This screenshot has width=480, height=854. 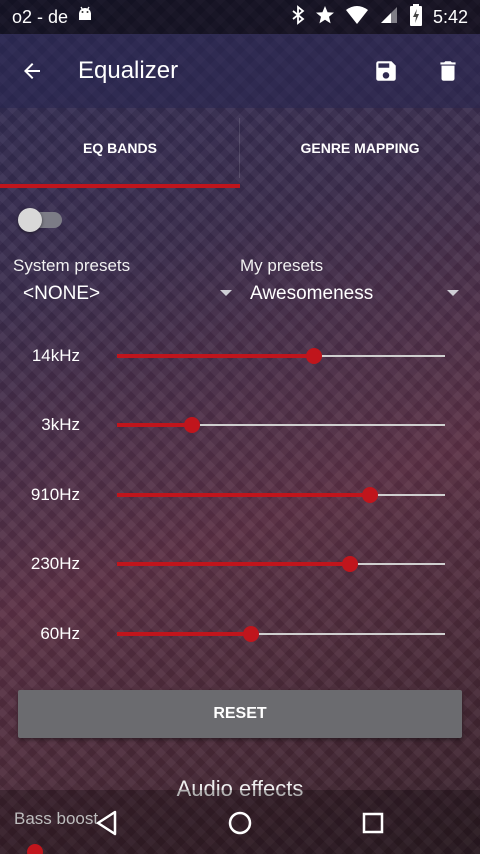 I want to click on page-title: Equalizer, so click(x=128, y=70).